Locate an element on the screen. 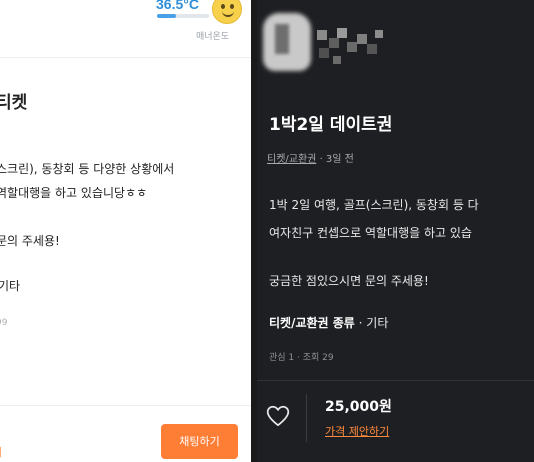 Image resolution: width=534 pixels, height=462 pixels. avatar-detail is located at coordinates (282, 39).